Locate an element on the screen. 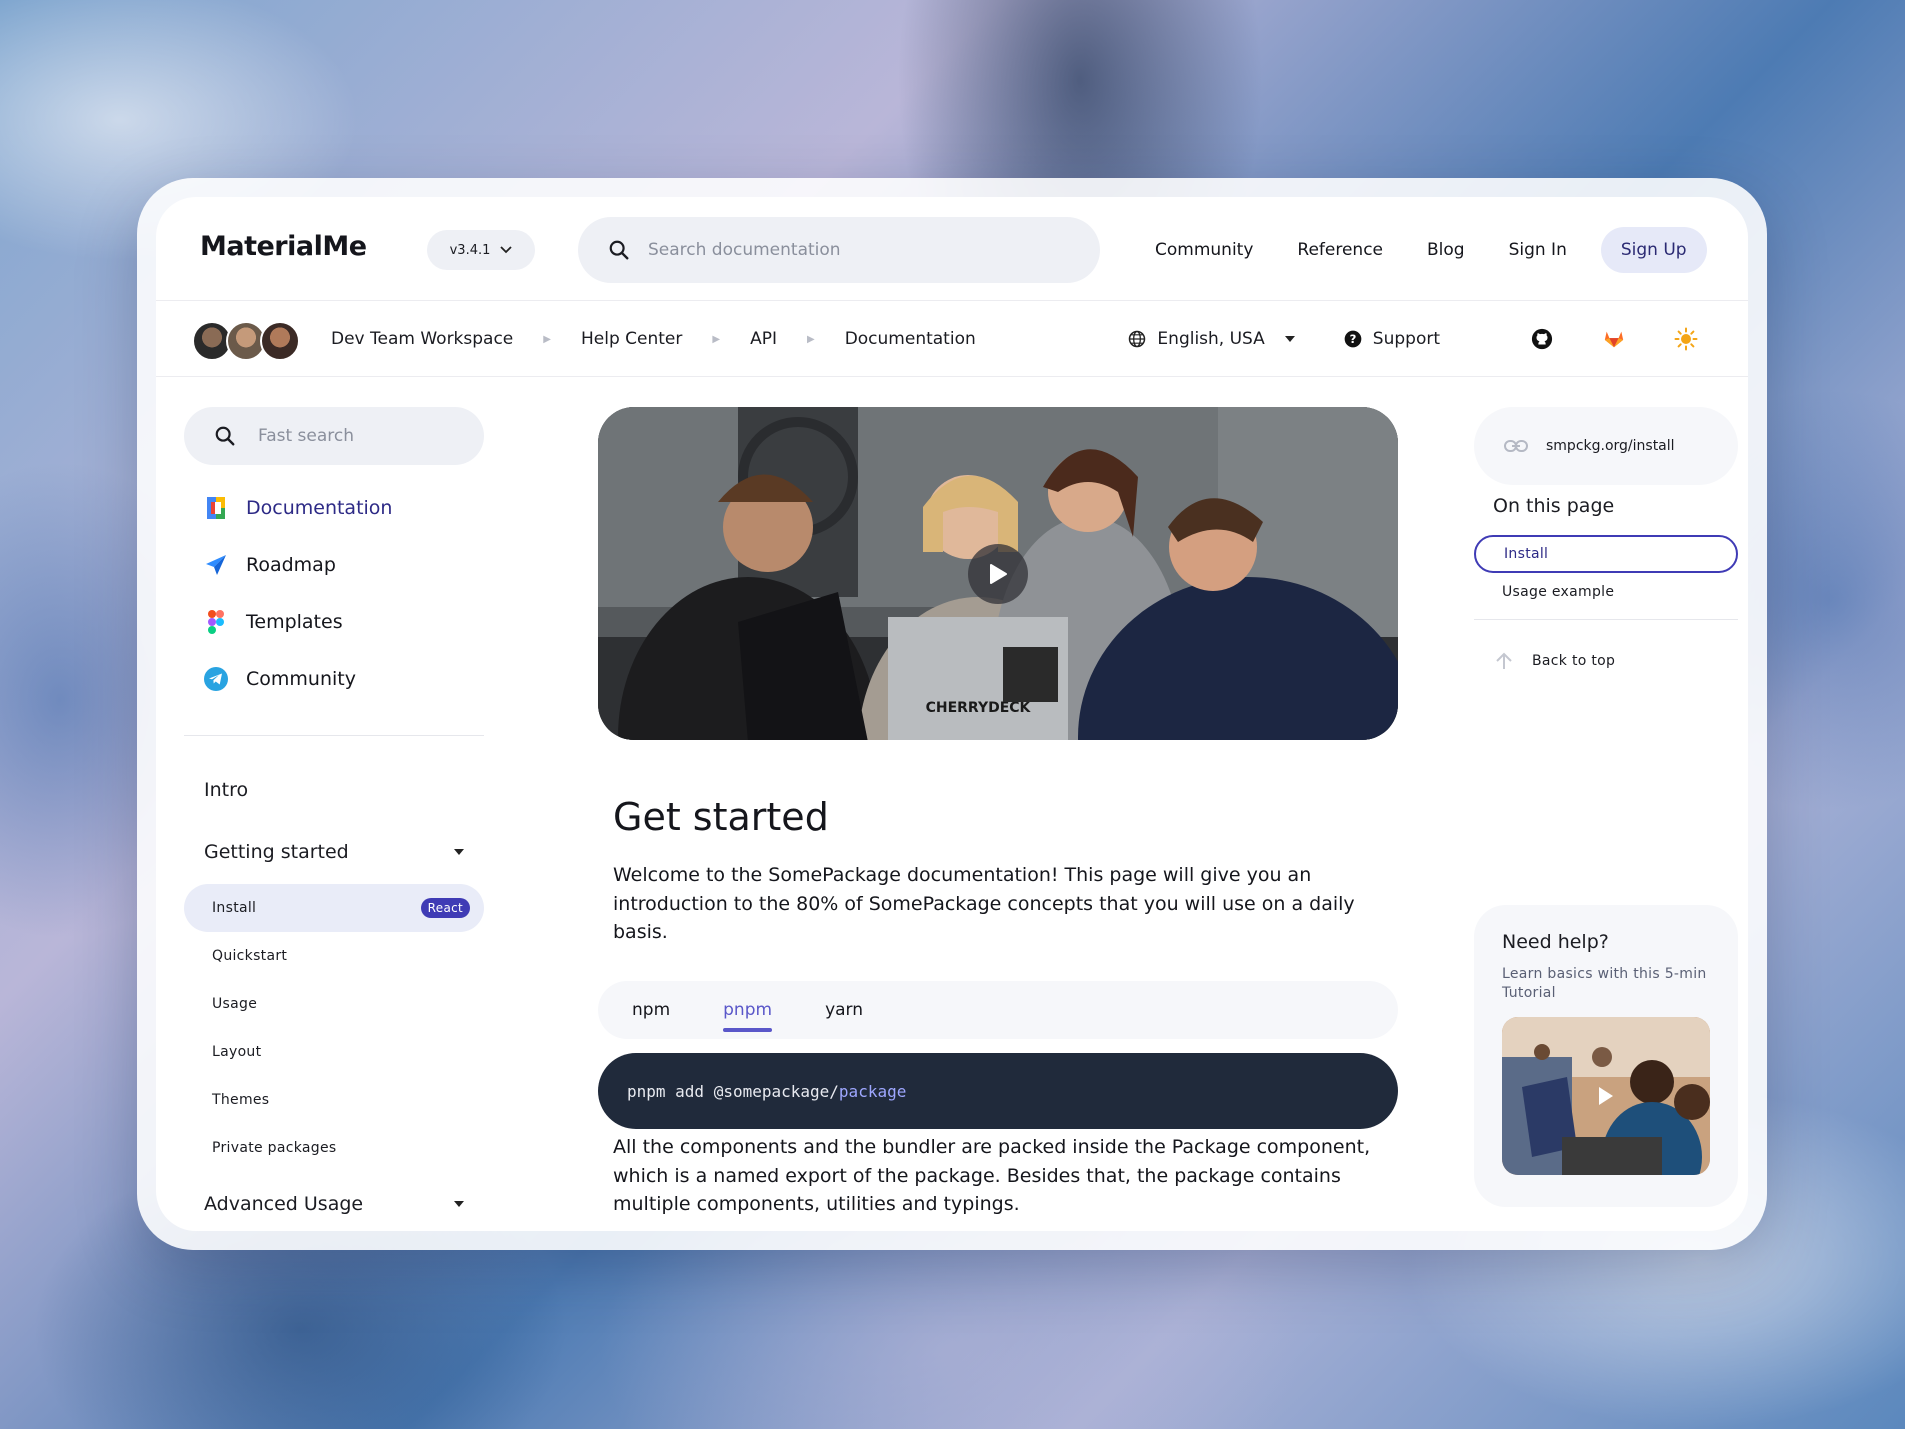 Image resolution: width=1905 pixels, height=1429 pixels. sidebar-item-community: Community is located at coordinates (334, 678).